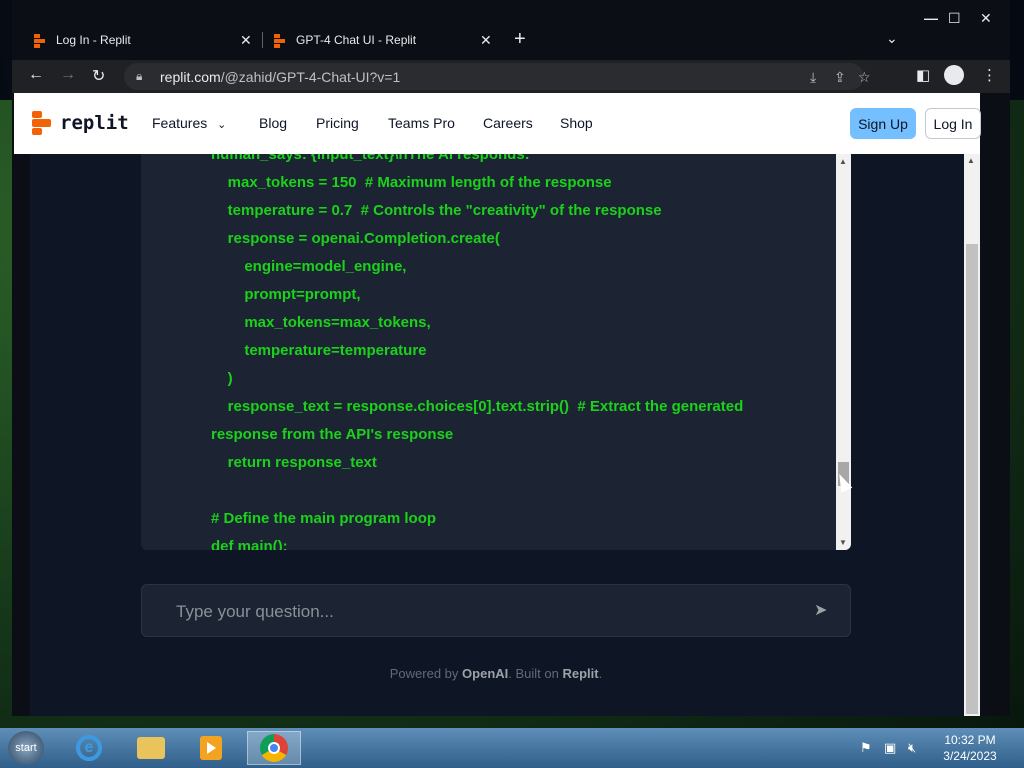 The image size is (1024, 768). What do you see at coordinates (189, 123) in the screenshot?
I see `nav-features: Features ⌄` at bounding box center [189, 123].